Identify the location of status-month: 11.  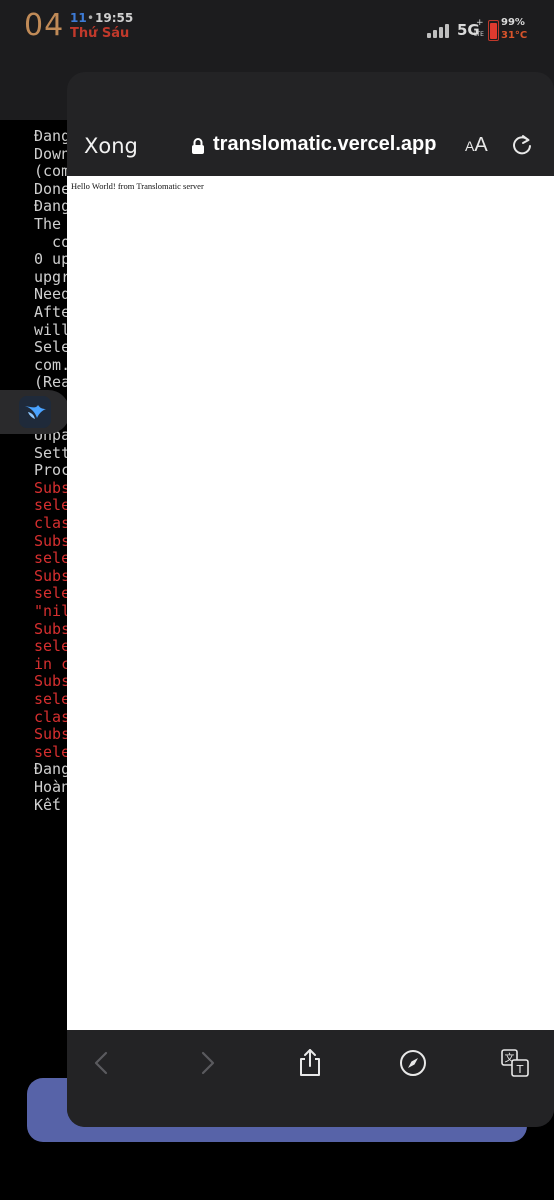
(78, 18).